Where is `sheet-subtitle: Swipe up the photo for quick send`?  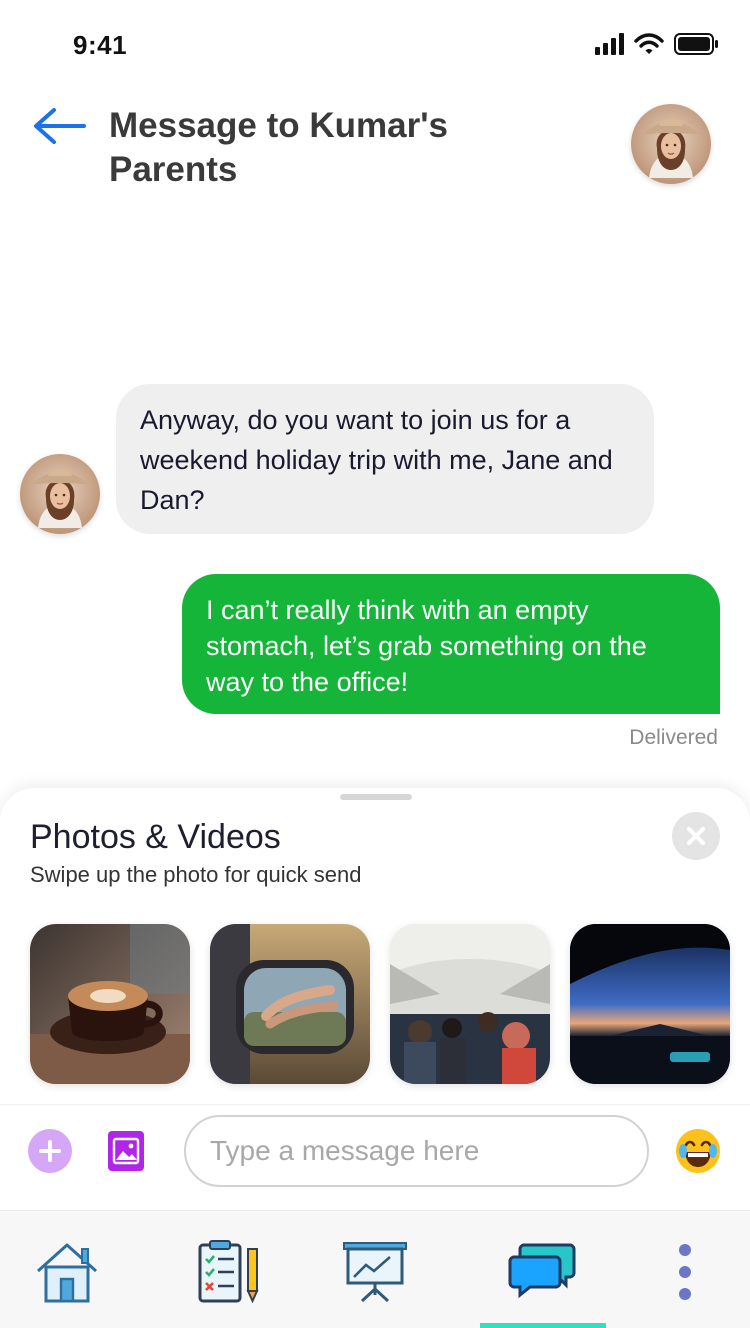
sheet-subtitle: Swipe up the photo for quick send is located at coordinates (196, 874).